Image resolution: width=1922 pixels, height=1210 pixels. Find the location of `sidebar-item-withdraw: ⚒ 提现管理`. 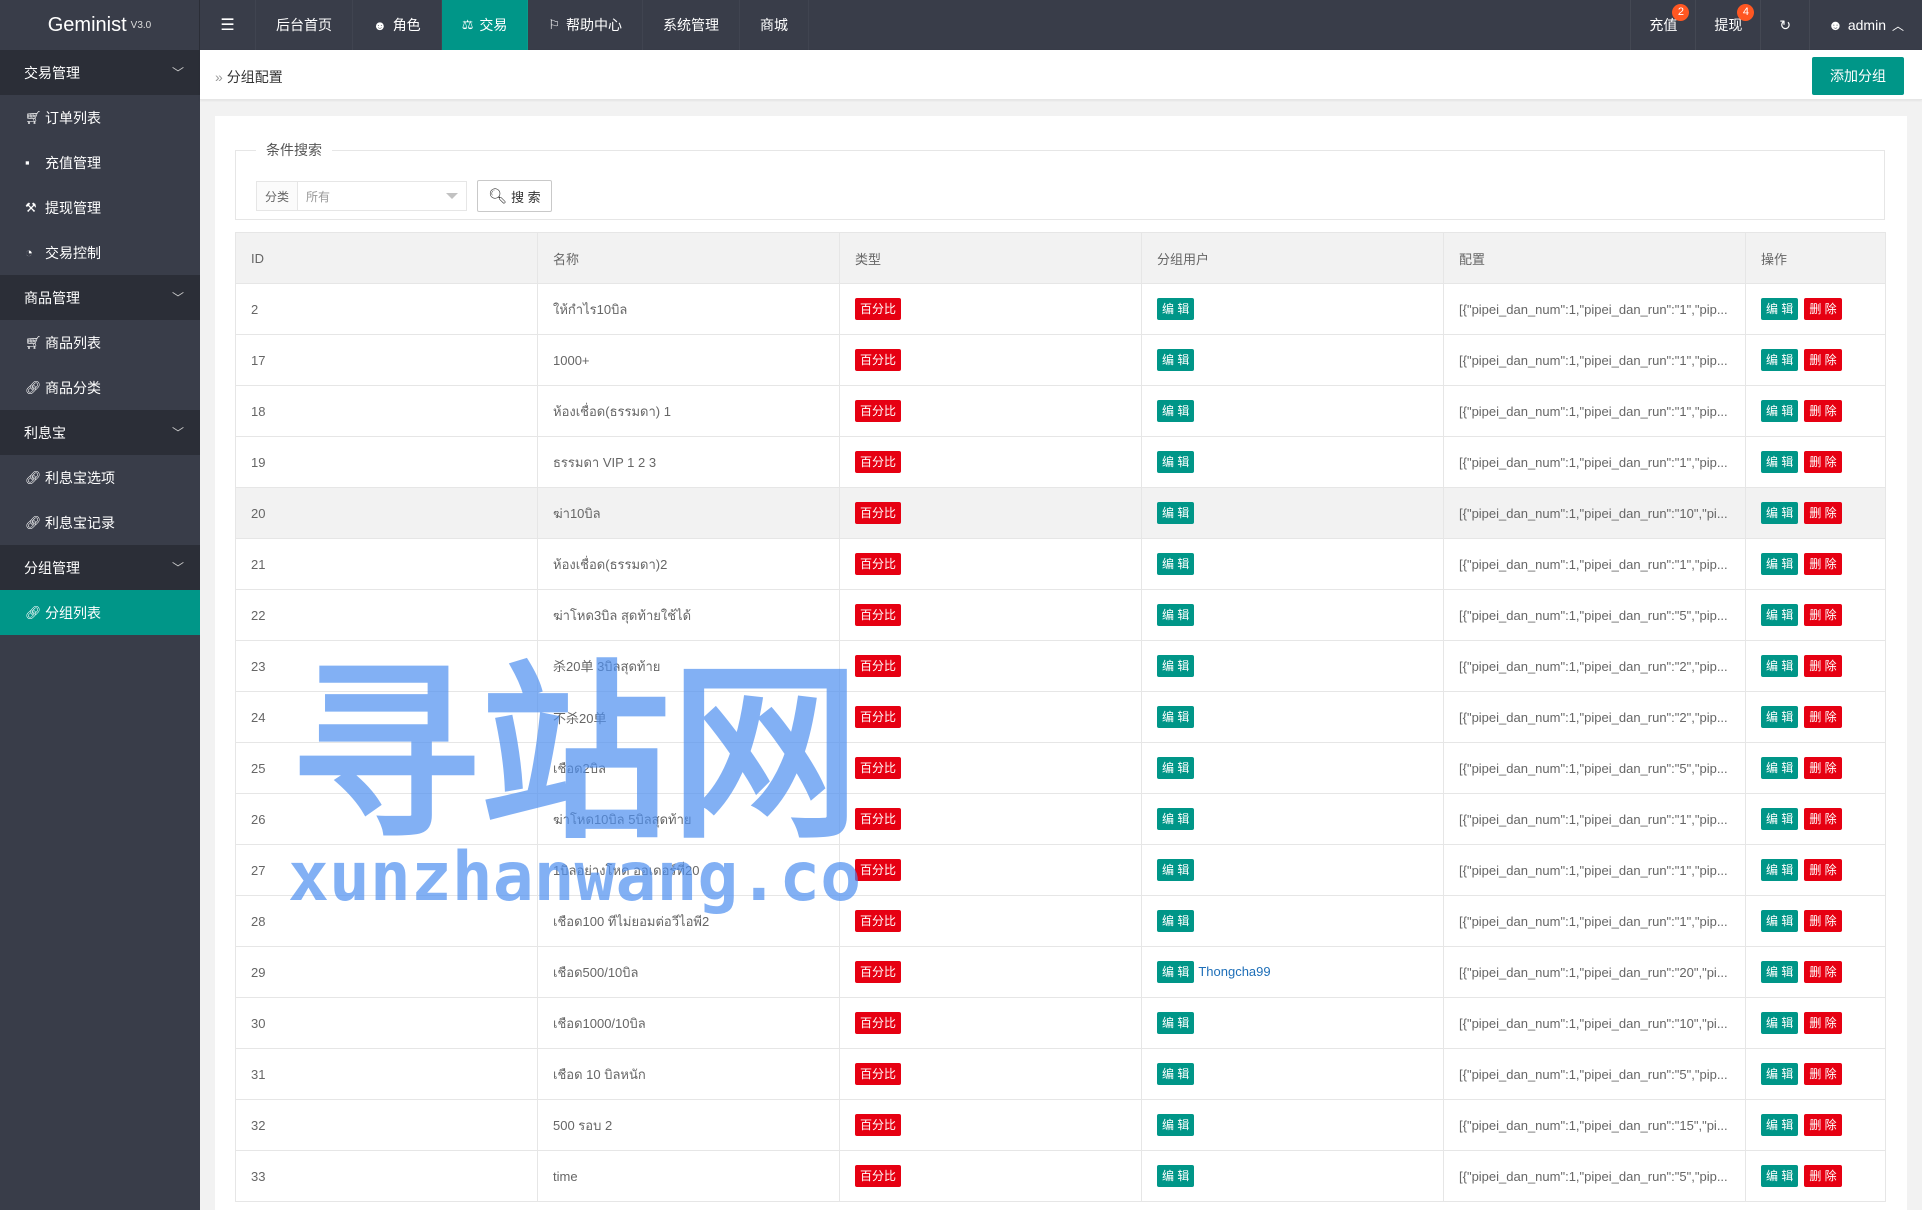

sidebar-item-withdraw: ⚒ 提现管理 is located at coordinates (100, 207).